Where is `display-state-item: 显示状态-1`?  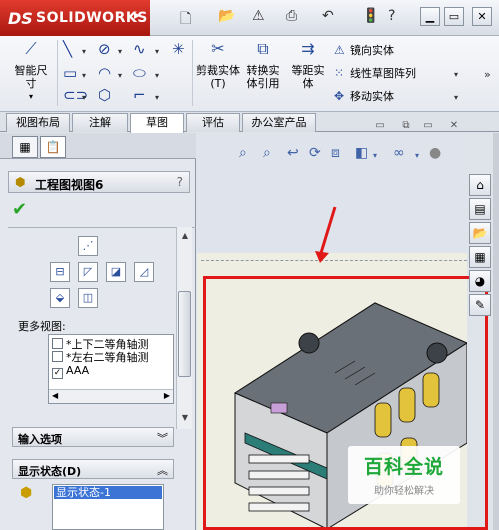
display-state-item: 显示状态-1 is located at coordinates (108, 492).